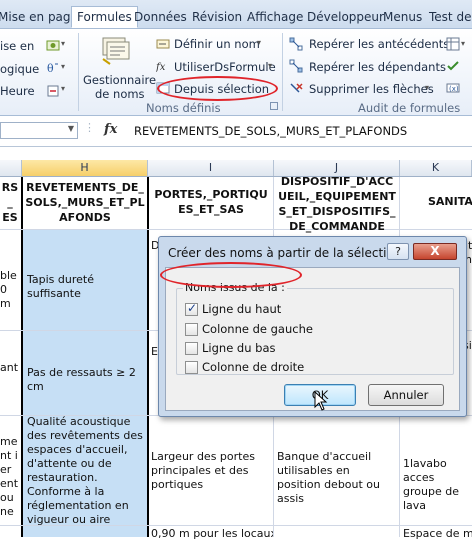 This screenshot has width=472, height=541. What do you see at coordinates (116, 51) in the screenshot?
I see `name-manager-icon` at bounding box center [116, 51].